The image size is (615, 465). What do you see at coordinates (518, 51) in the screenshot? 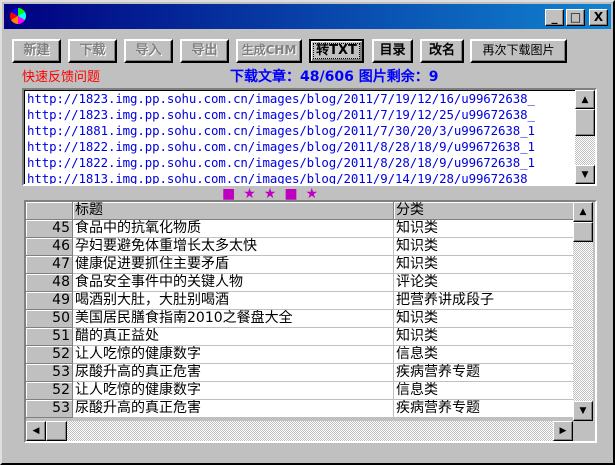
I see `redownload-images-button: 再次下载图片` at bounding box center [518, 51].